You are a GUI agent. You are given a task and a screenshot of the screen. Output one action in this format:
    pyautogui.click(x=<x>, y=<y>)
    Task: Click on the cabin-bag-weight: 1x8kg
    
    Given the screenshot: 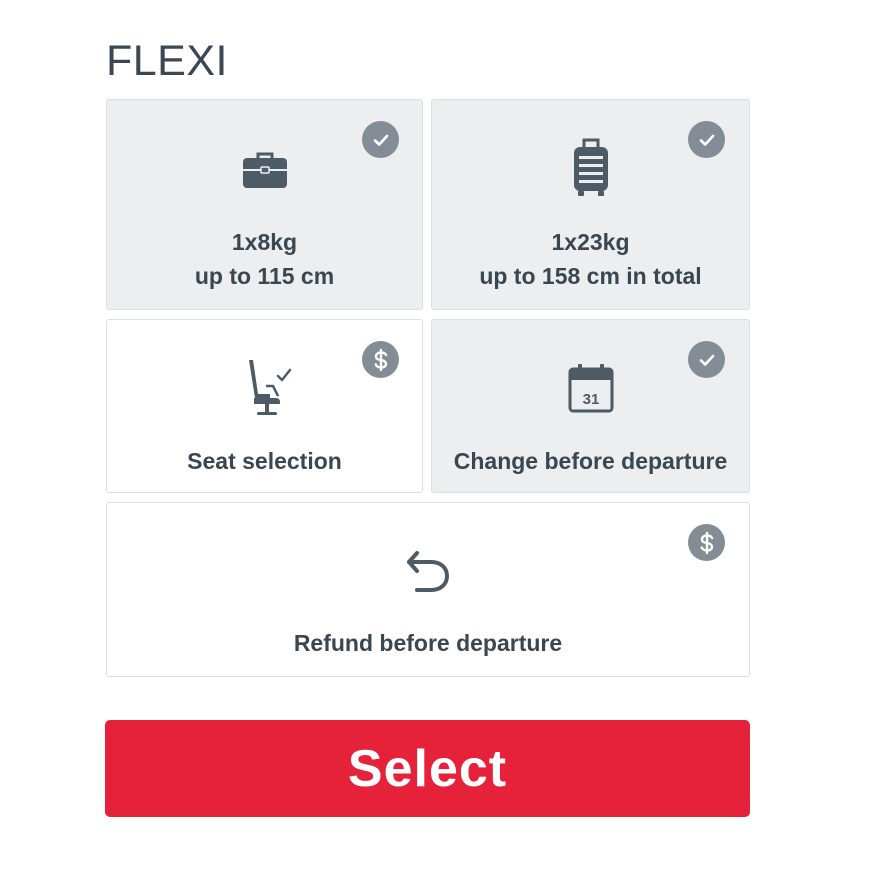 What is the action you would take?
    pyautogui.click(x=264, y=242)
    